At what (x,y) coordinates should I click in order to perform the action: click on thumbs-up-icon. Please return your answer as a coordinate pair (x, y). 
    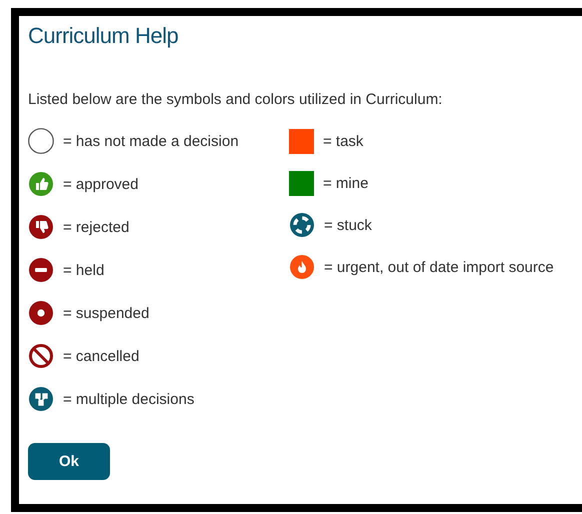
    Looking at the image, I should click on (41, 184).